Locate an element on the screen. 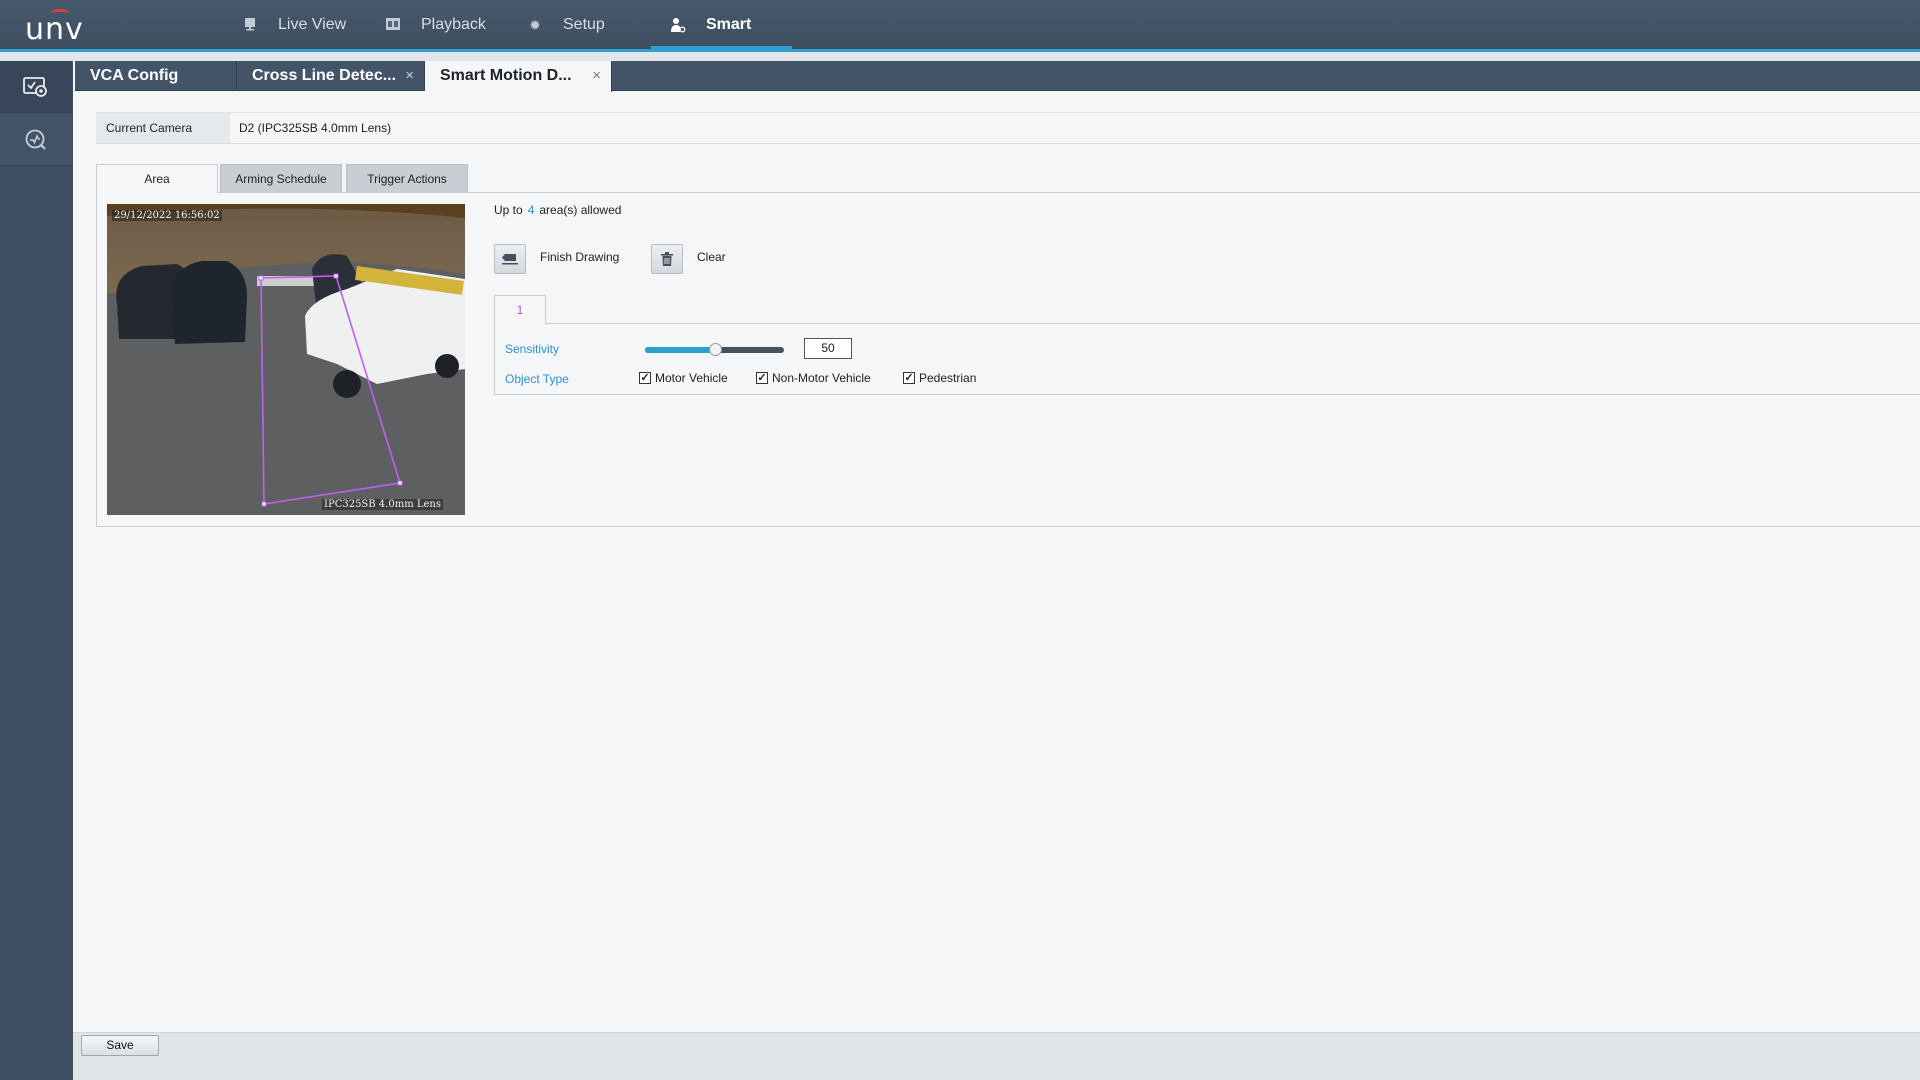 Image resolution: width=1920 pixels, height=1080 pixels. nav-setup: ✹ Setup is located at coordinates (566, 24).